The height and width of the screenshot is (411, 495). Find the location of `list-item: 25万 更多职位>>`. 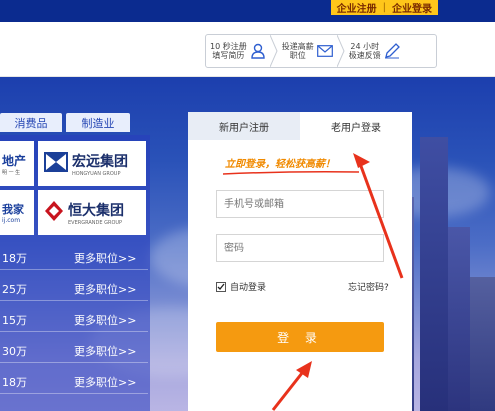

list-item: 25万 更多职位>> is located at coordinates (74, 289).